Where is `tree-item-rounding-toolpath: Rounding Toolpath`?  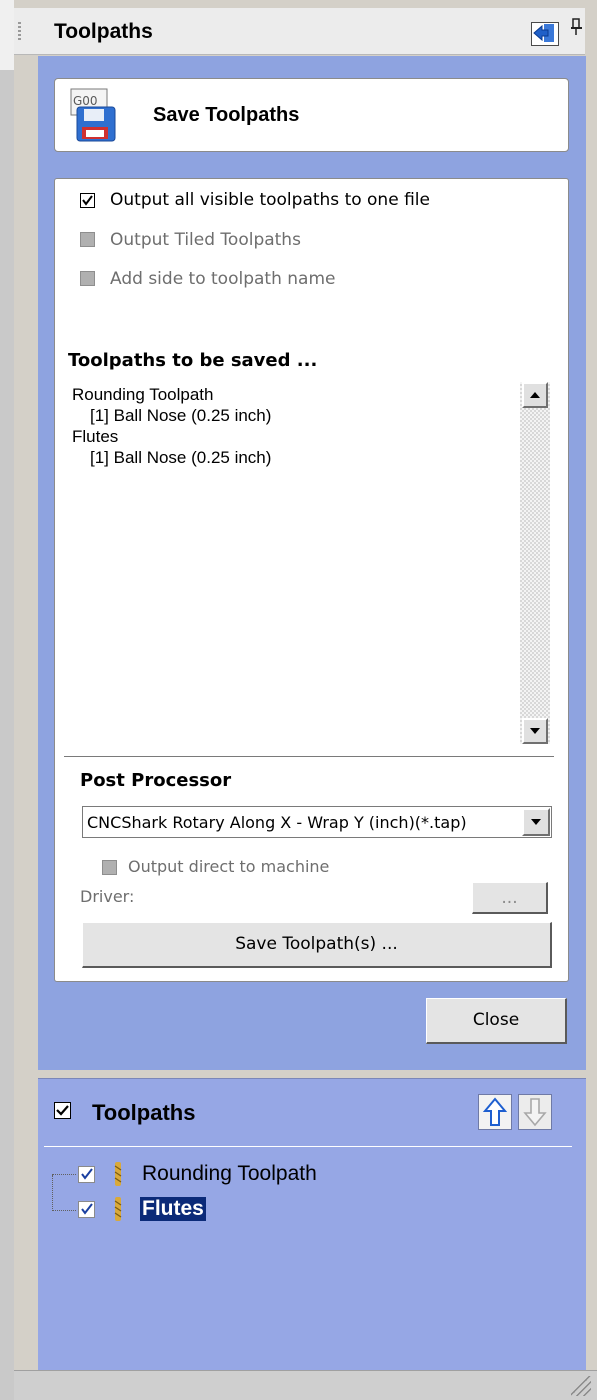 tree-item-rounding-toolpath: Rounding Toolpath is located at coordinates (229, 1174).